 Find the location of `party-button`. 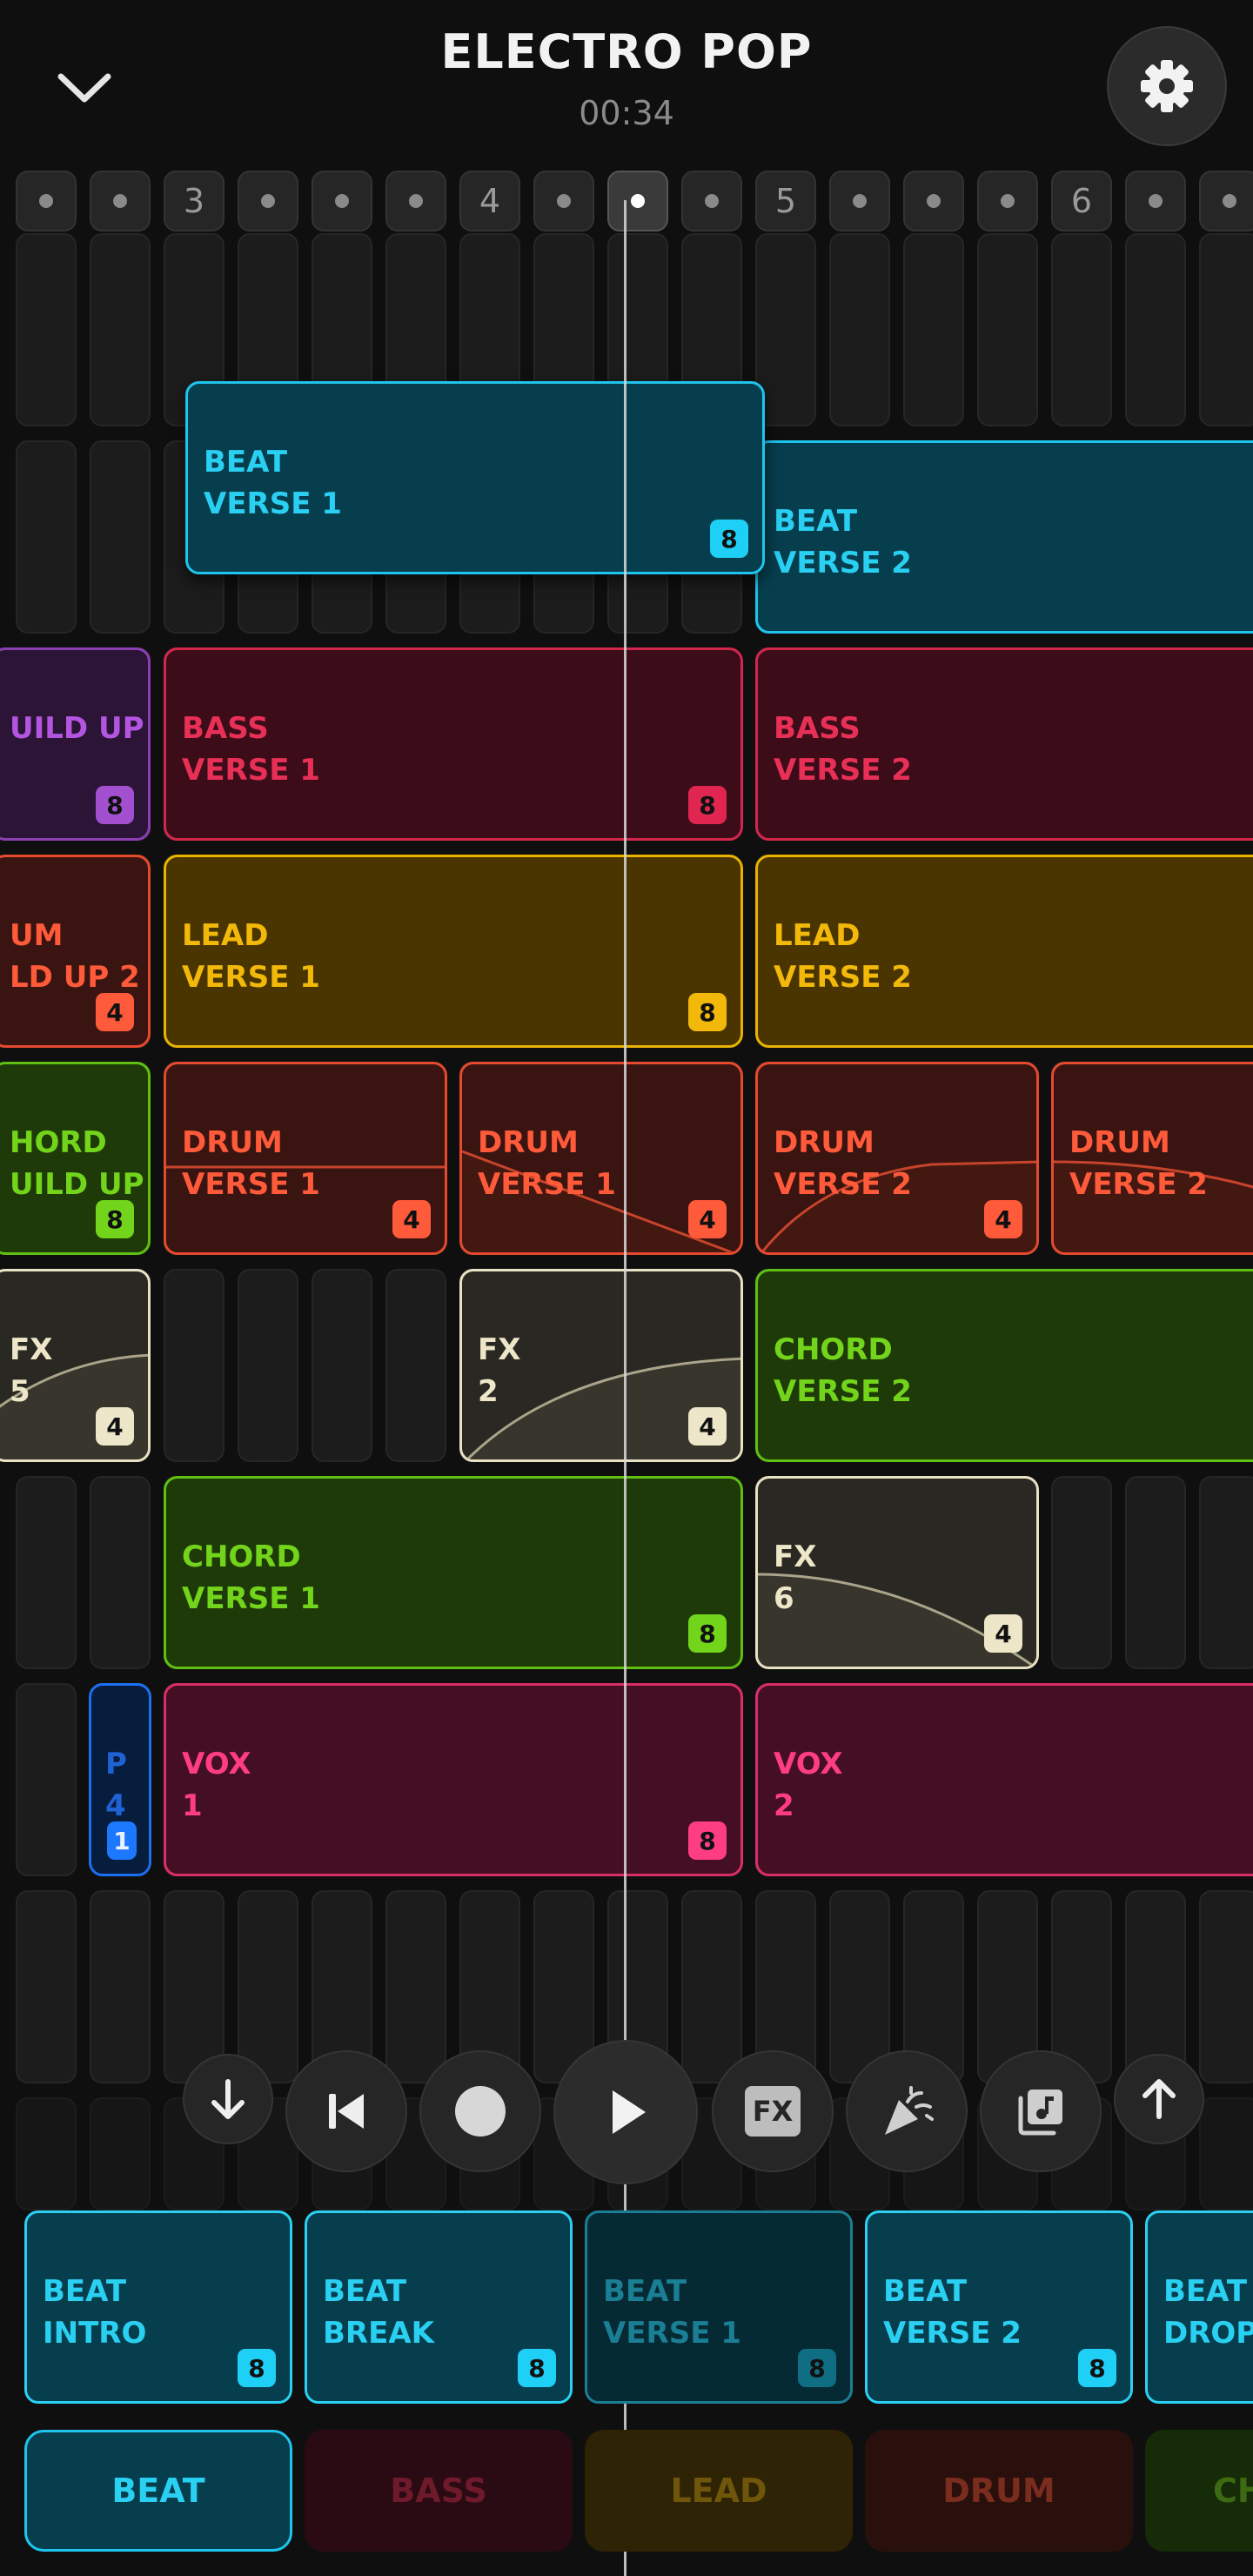

party-button is located at coordinates (907, 2111).